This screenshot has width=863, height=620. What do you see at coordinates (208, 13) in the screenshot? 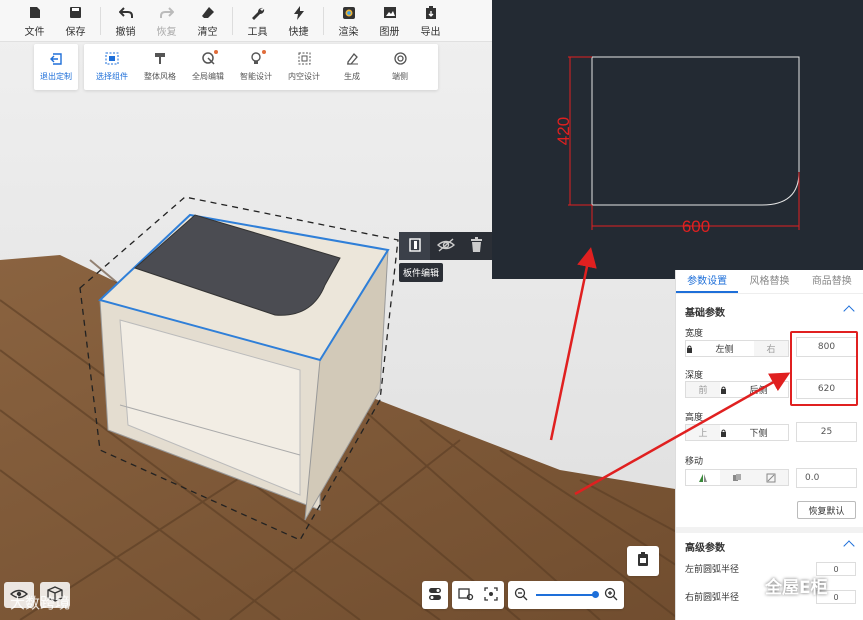
I see `eraser-icon` at bounding box center [208, 13].